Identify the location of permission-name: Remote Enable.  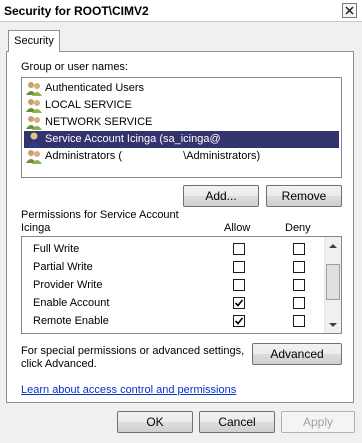
(71, 321).